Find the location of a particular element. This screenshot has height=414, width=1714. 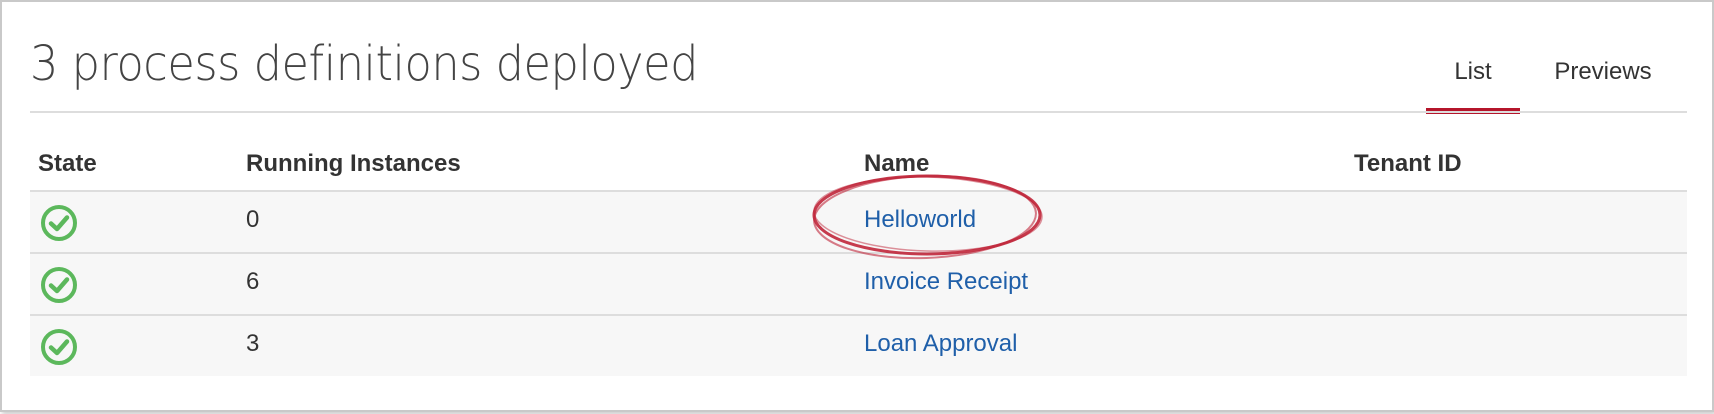

table-header: State Running Instances Name Tenant ID is located at coordinates (858, 167).